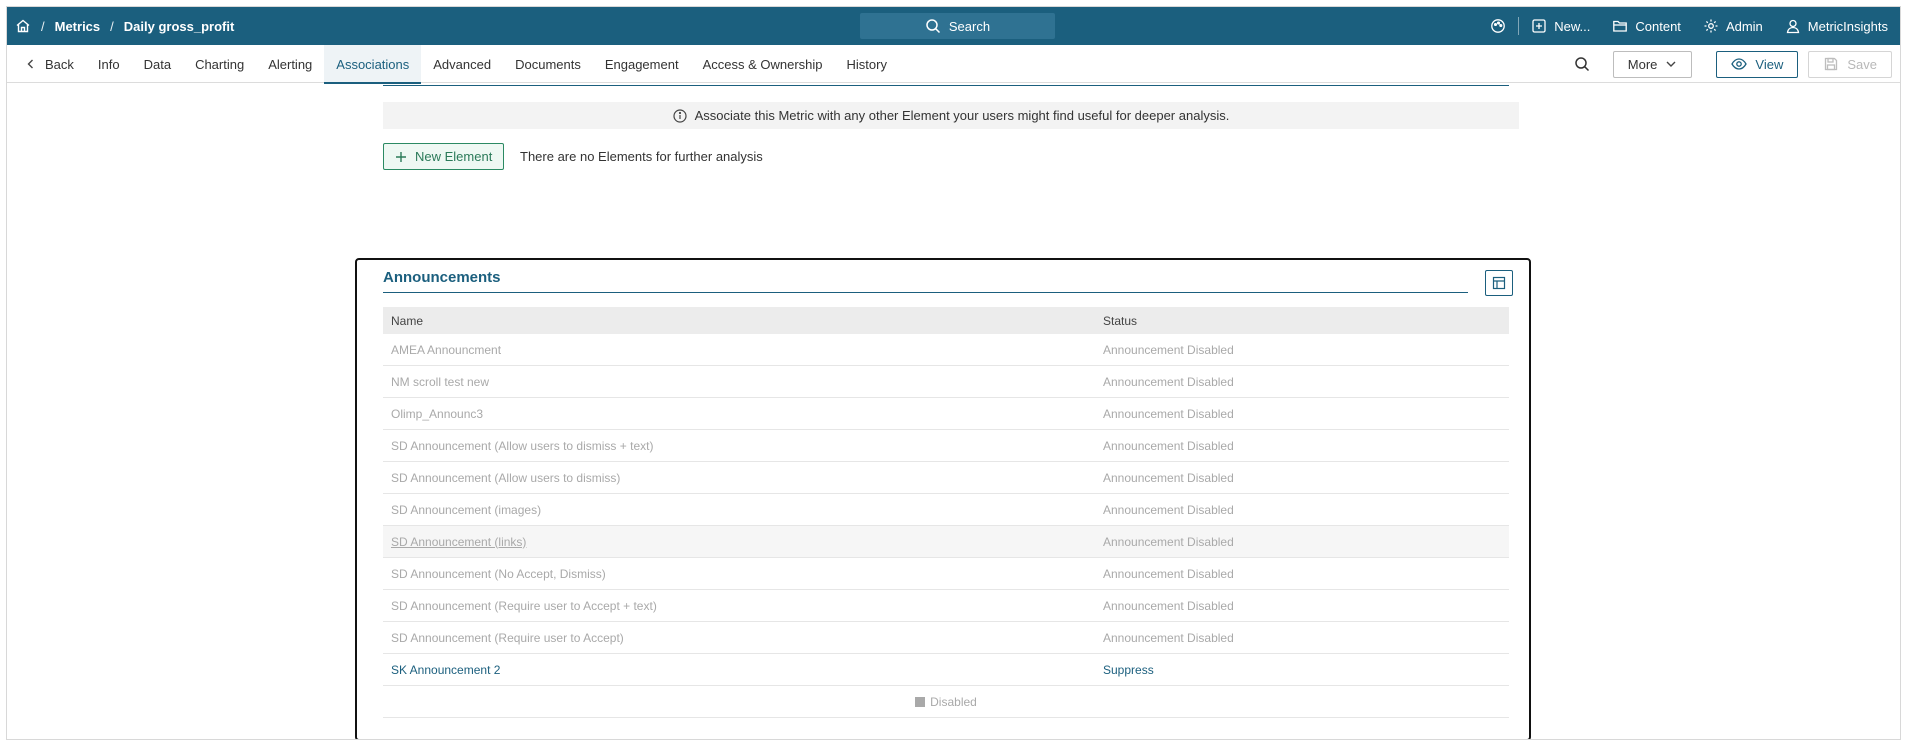 The image size is (1907, 742). Describe the element at coordinates (946, 382) in the screenshot. I see `table-row: NM scroll test new Announcement Disabled` at that location.